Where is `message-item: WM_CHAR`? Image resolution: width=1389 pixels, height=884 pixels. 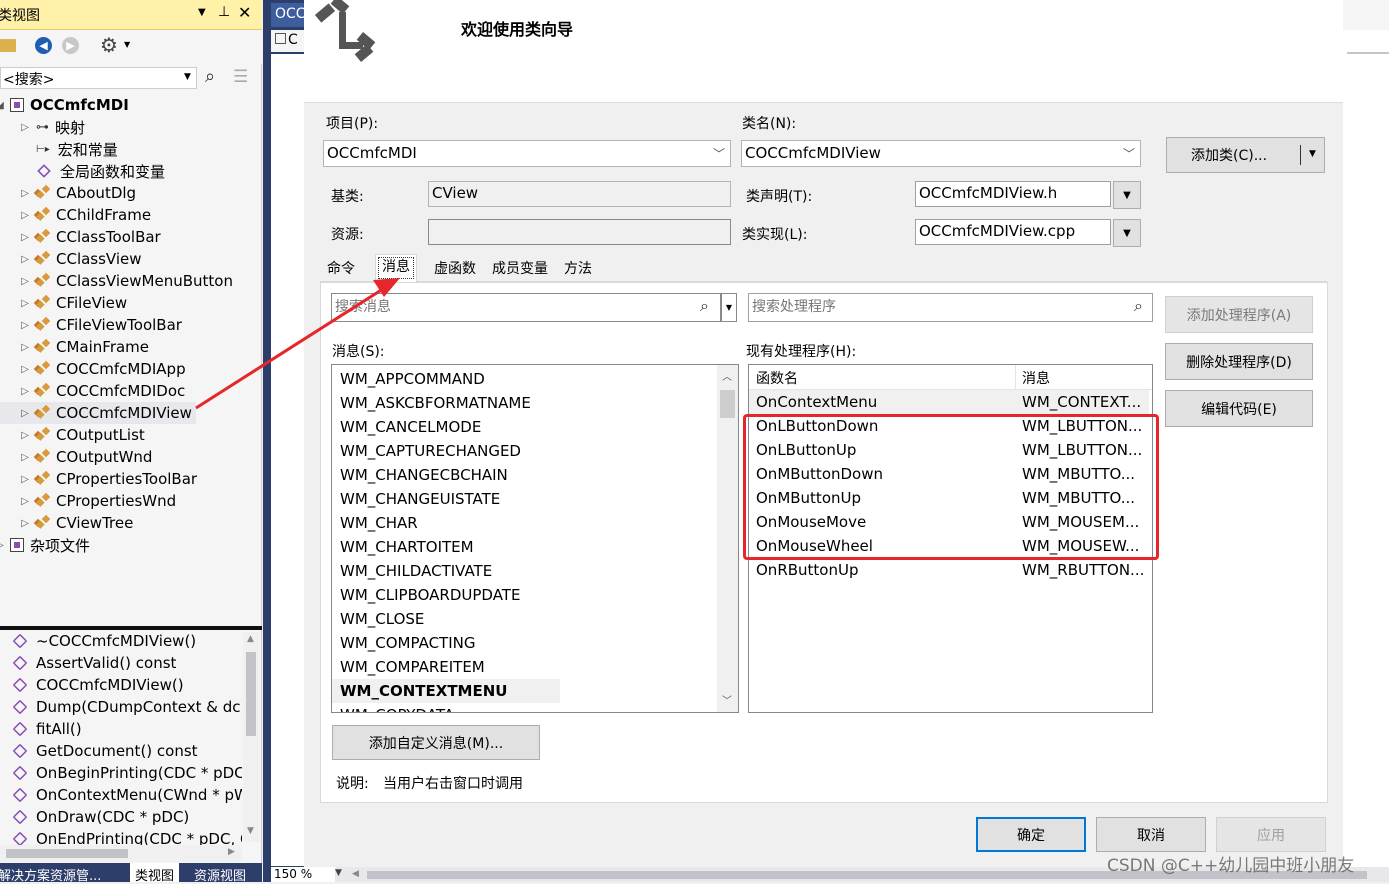
message-item: WM_CHAR is located at coordinates (379, 523).